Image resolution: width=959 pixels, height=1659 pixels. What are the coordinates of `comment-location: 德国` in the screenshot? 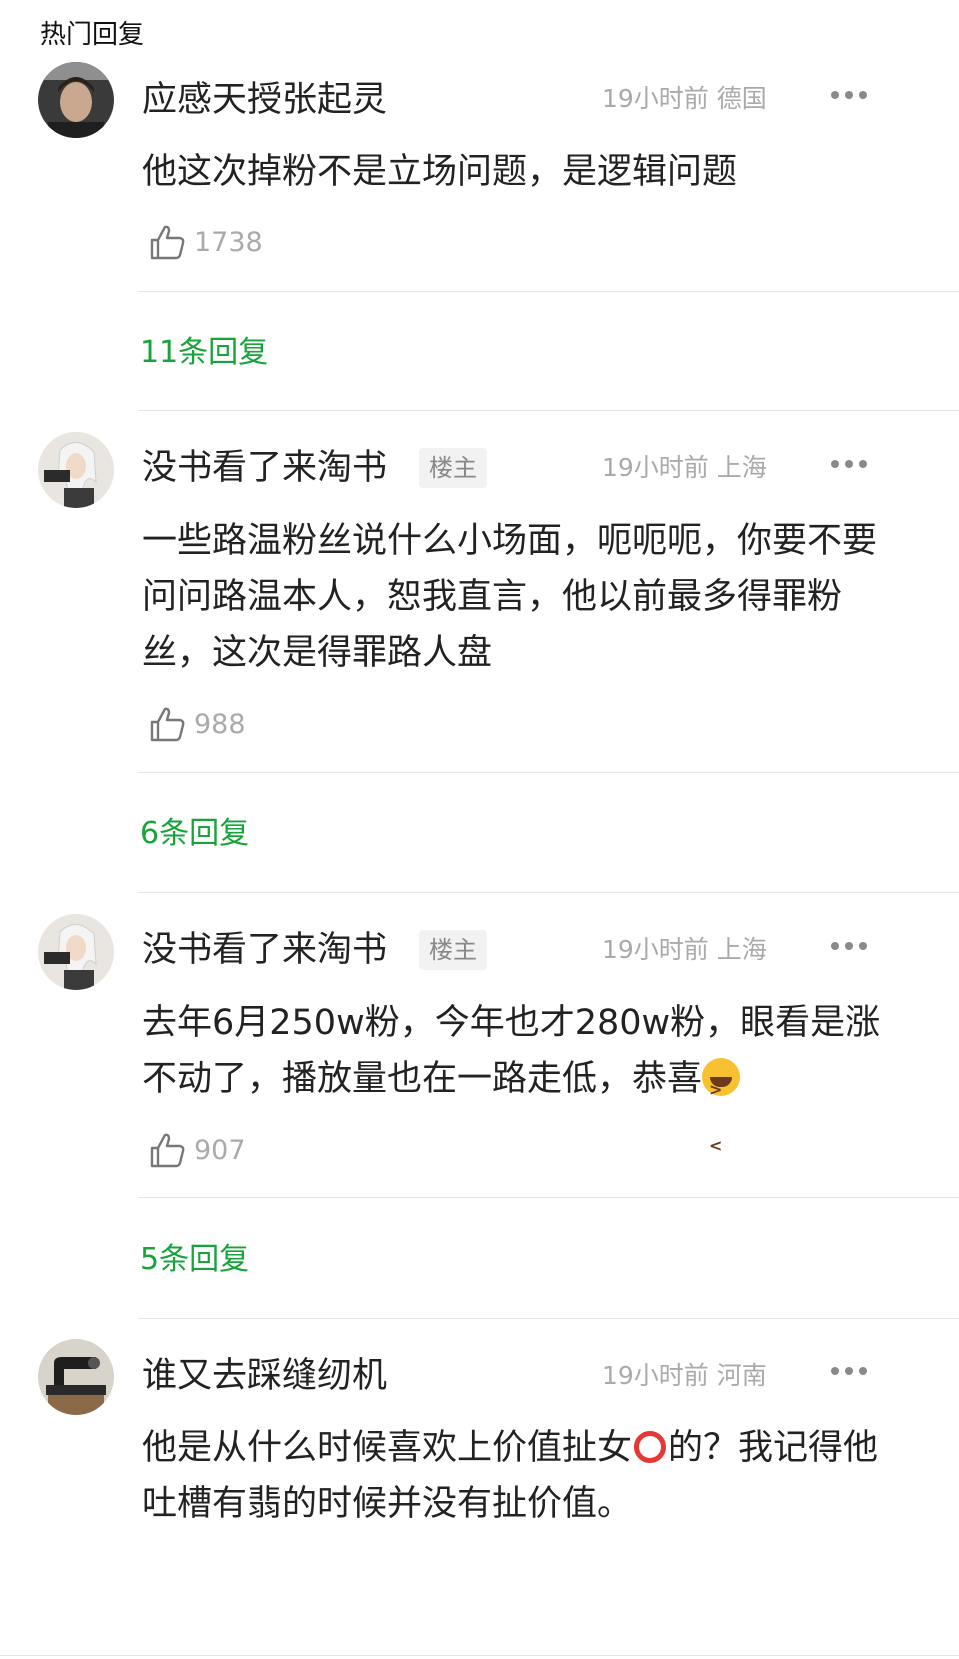 It's located at (741, 98).